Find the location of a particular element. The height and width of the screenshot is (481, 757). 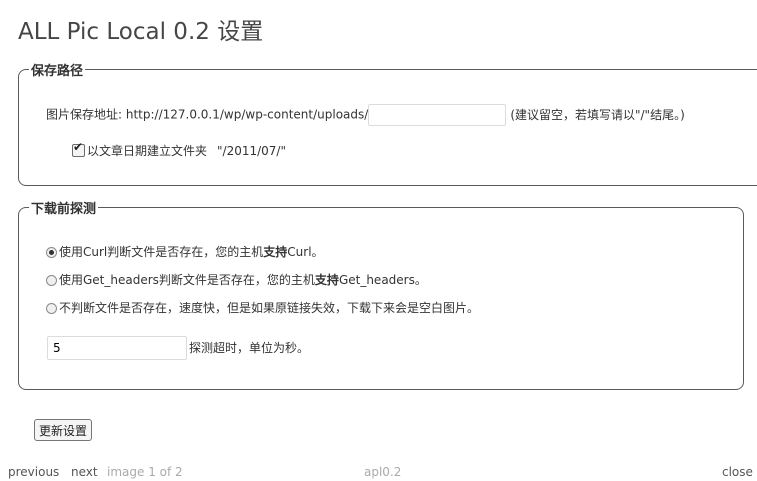

image-counter: image 1 of 2 is located at coordinates (145, 472).